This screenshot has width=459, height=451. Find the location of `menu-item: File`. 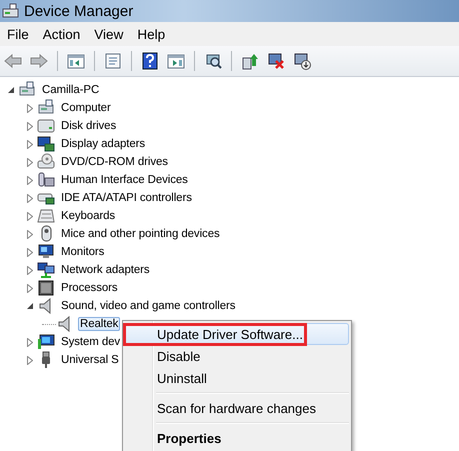

menu-item: File is located at coordinates (18, 34).